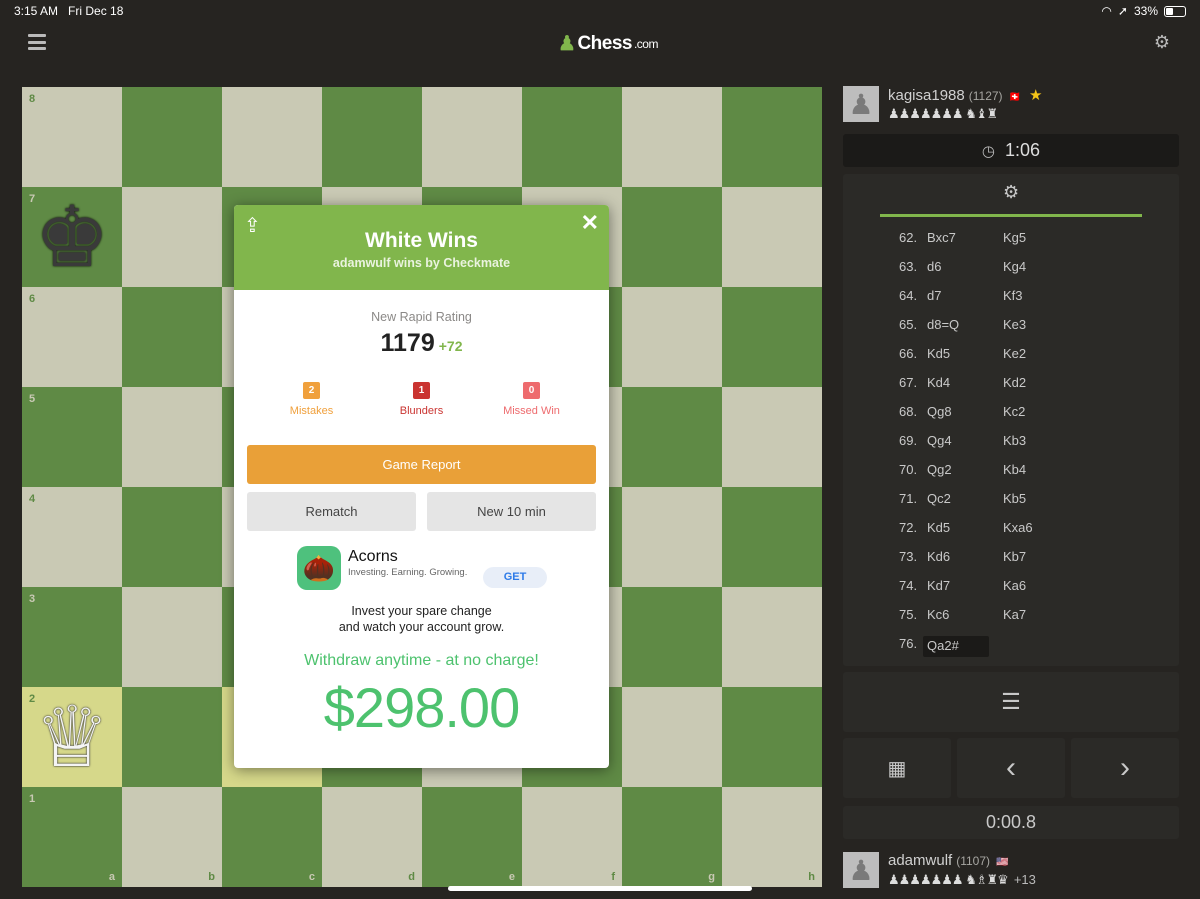  What do you see at coordinates (772, 337) in the screenshot?
I see `square-h6` at bounding box center [772, 337].